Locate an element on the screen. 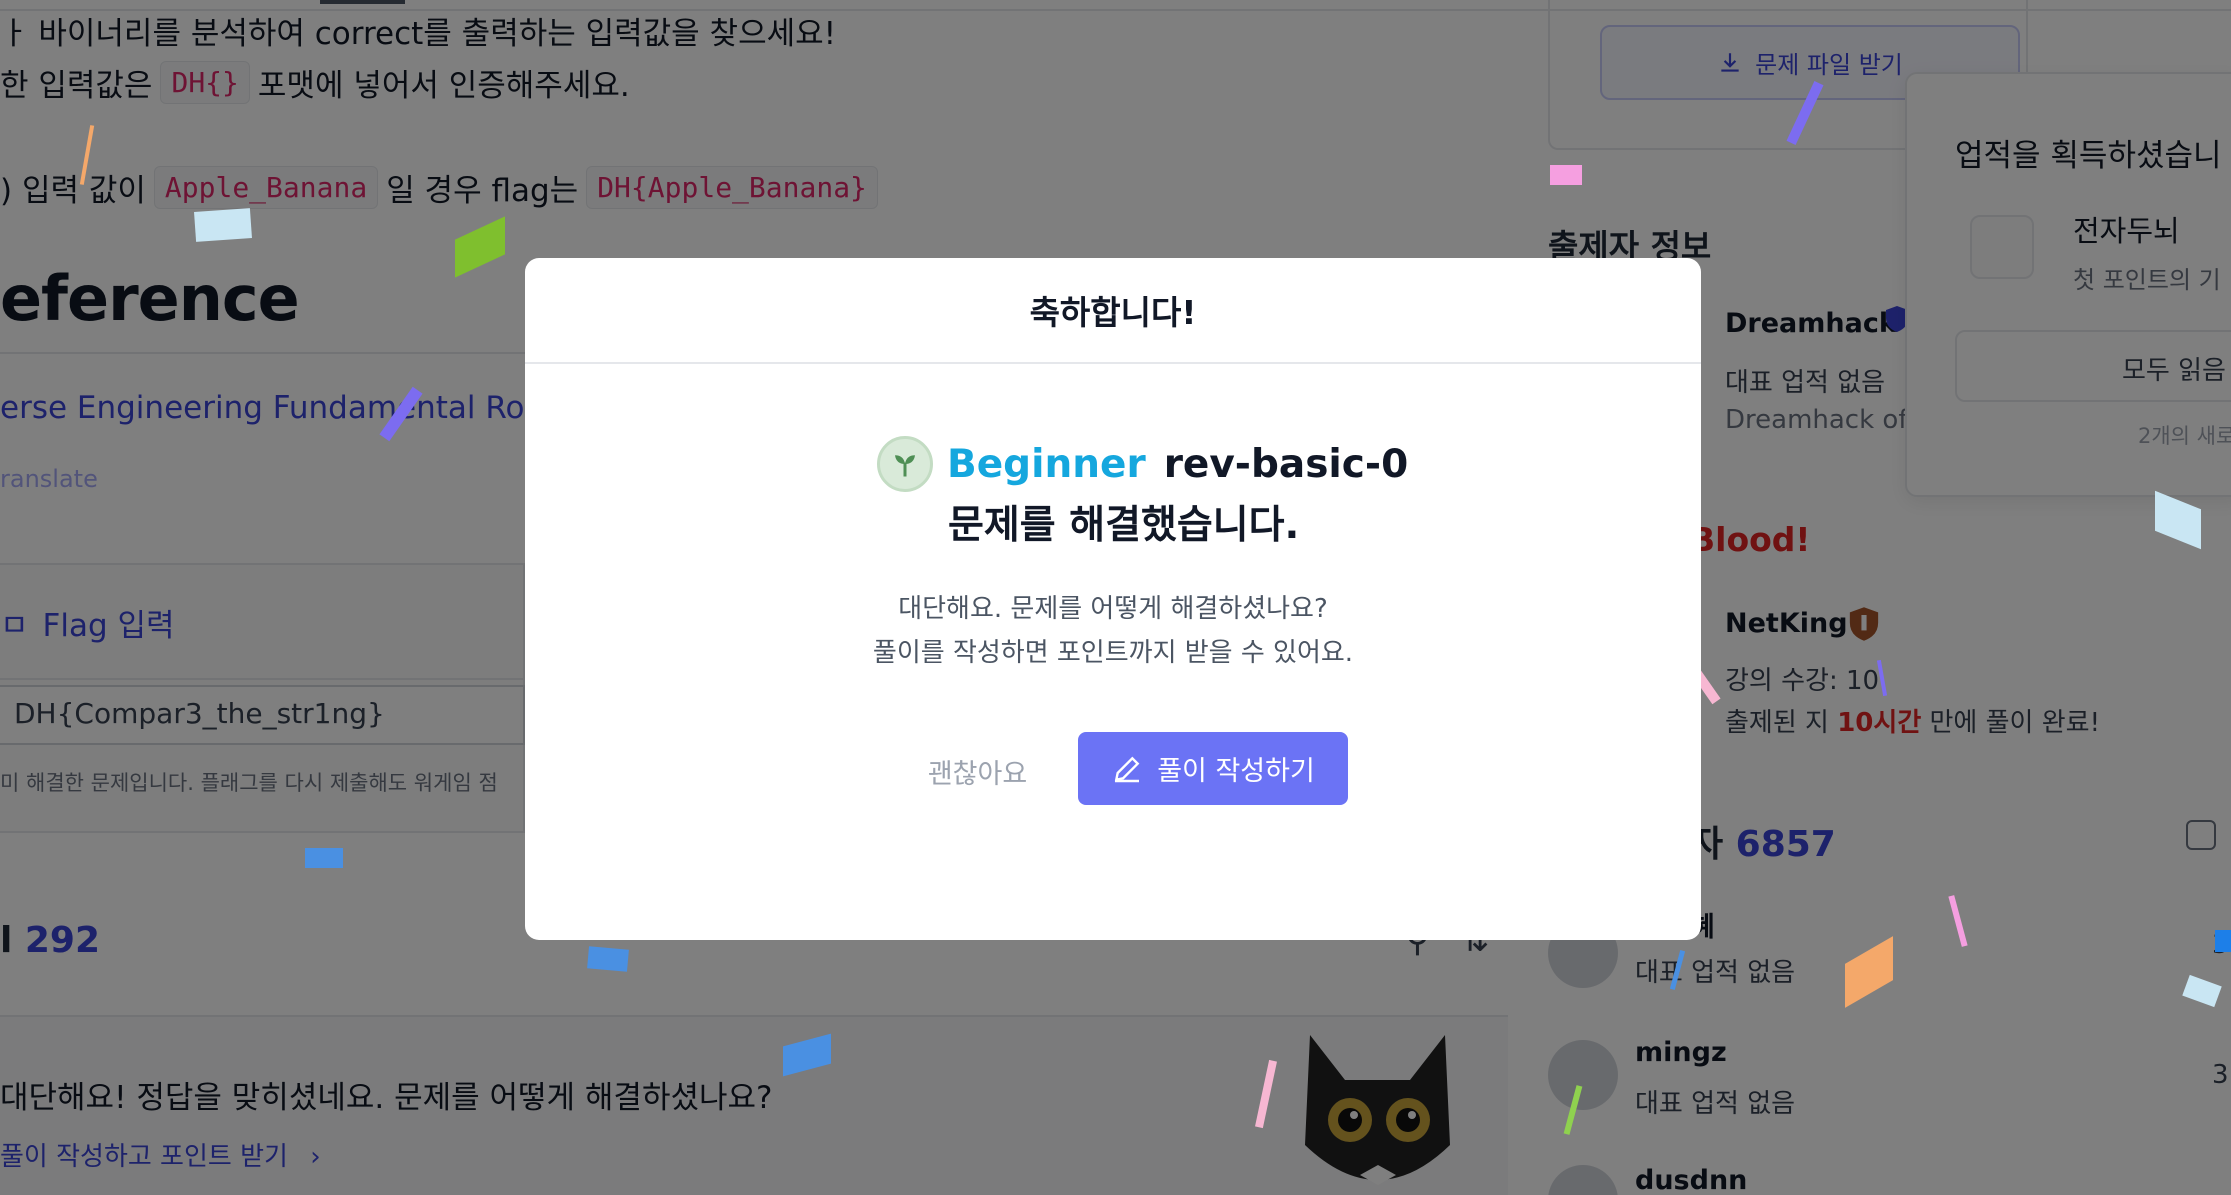 The width and height of the screenshot is (2231, 1195). skip-button: 괜찮아요 is located at coordinates (977, 771).